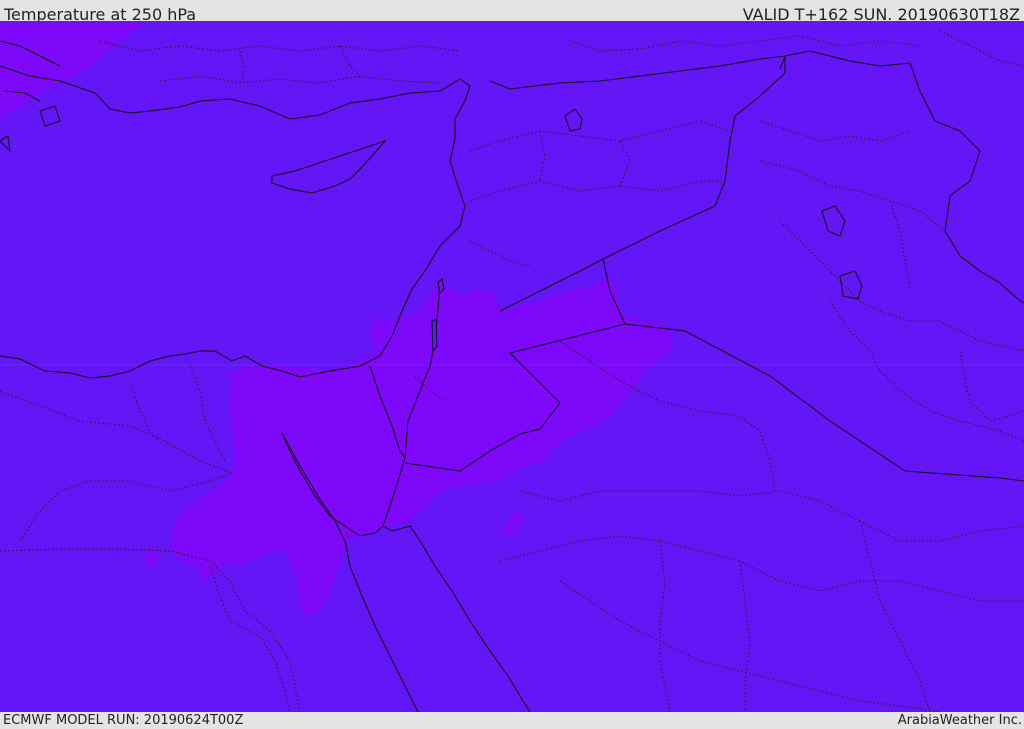 The width and height of the screenshot is (1024, 729). Describe the element at coordinates (881, 13) in the screenshot. I see `valid-time-label: VALID T+162 SUN. 20190630T18Z` at that location.